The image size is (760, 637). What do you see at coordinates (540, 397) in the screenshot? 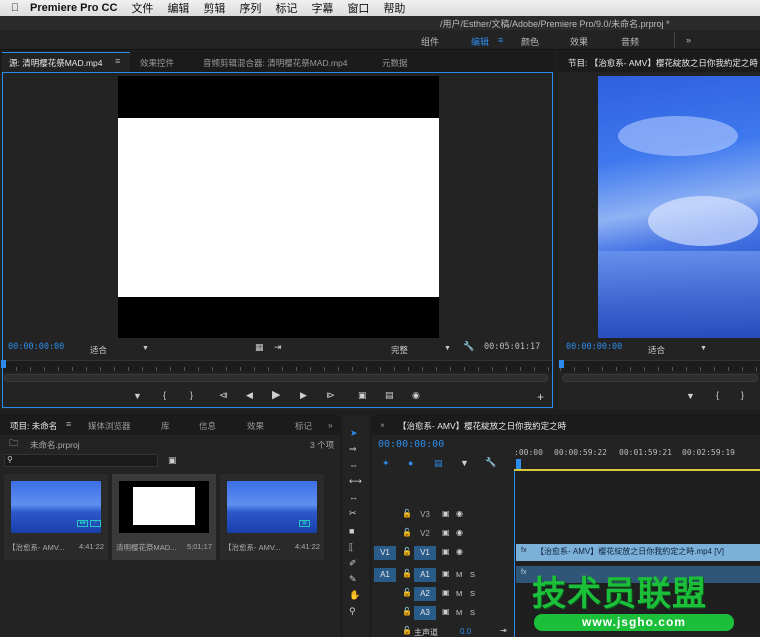
I see `add-button-icon: +` at bounding box center [540, 397].